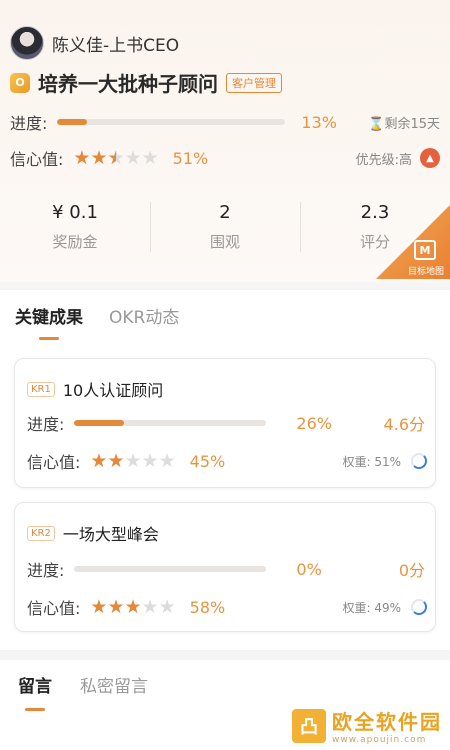 This screenshot has height=750, width=450. Describe the element at coordinates (190, 158) in the screenshot. I see `objective-confidence-value: 51%` at that location.